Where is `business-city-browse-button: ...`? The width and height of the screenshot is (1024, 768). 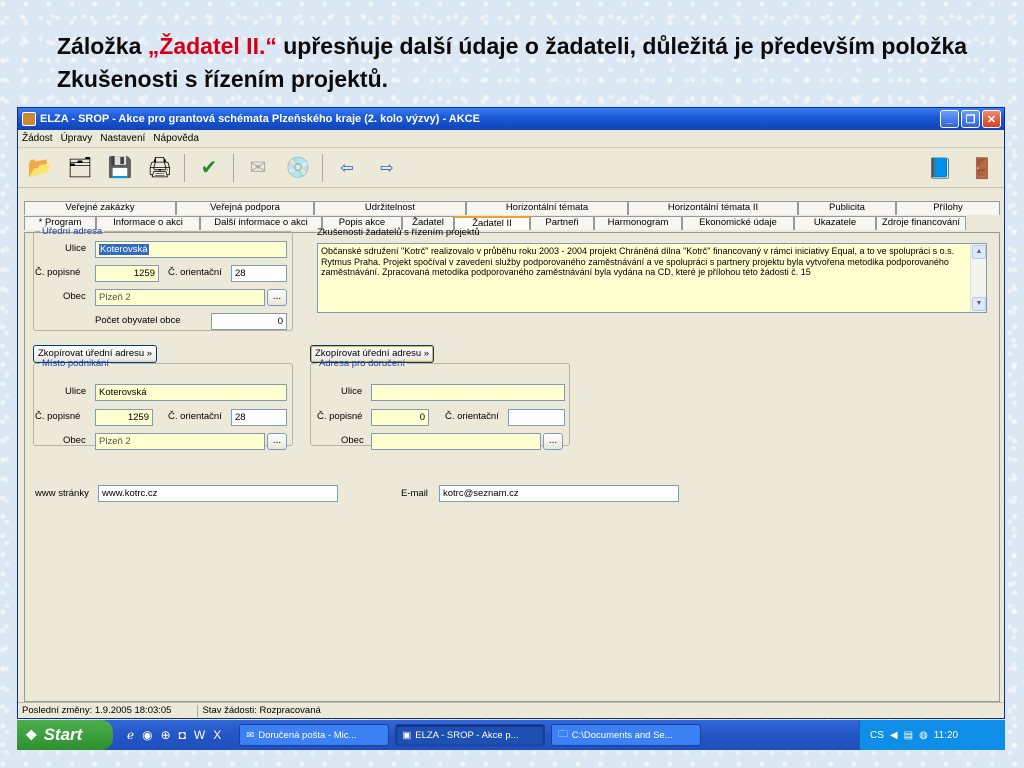
business-city-browse-button: ... is located at coordinates (277, 441).